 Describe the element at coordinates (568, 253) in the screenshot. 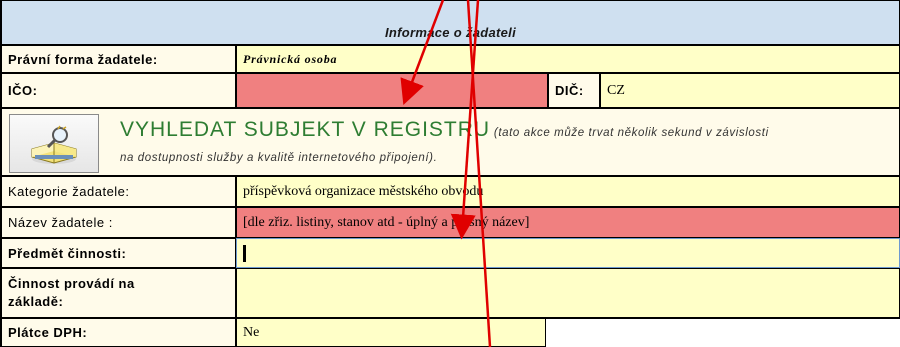

I see `field-predmet` at that location.